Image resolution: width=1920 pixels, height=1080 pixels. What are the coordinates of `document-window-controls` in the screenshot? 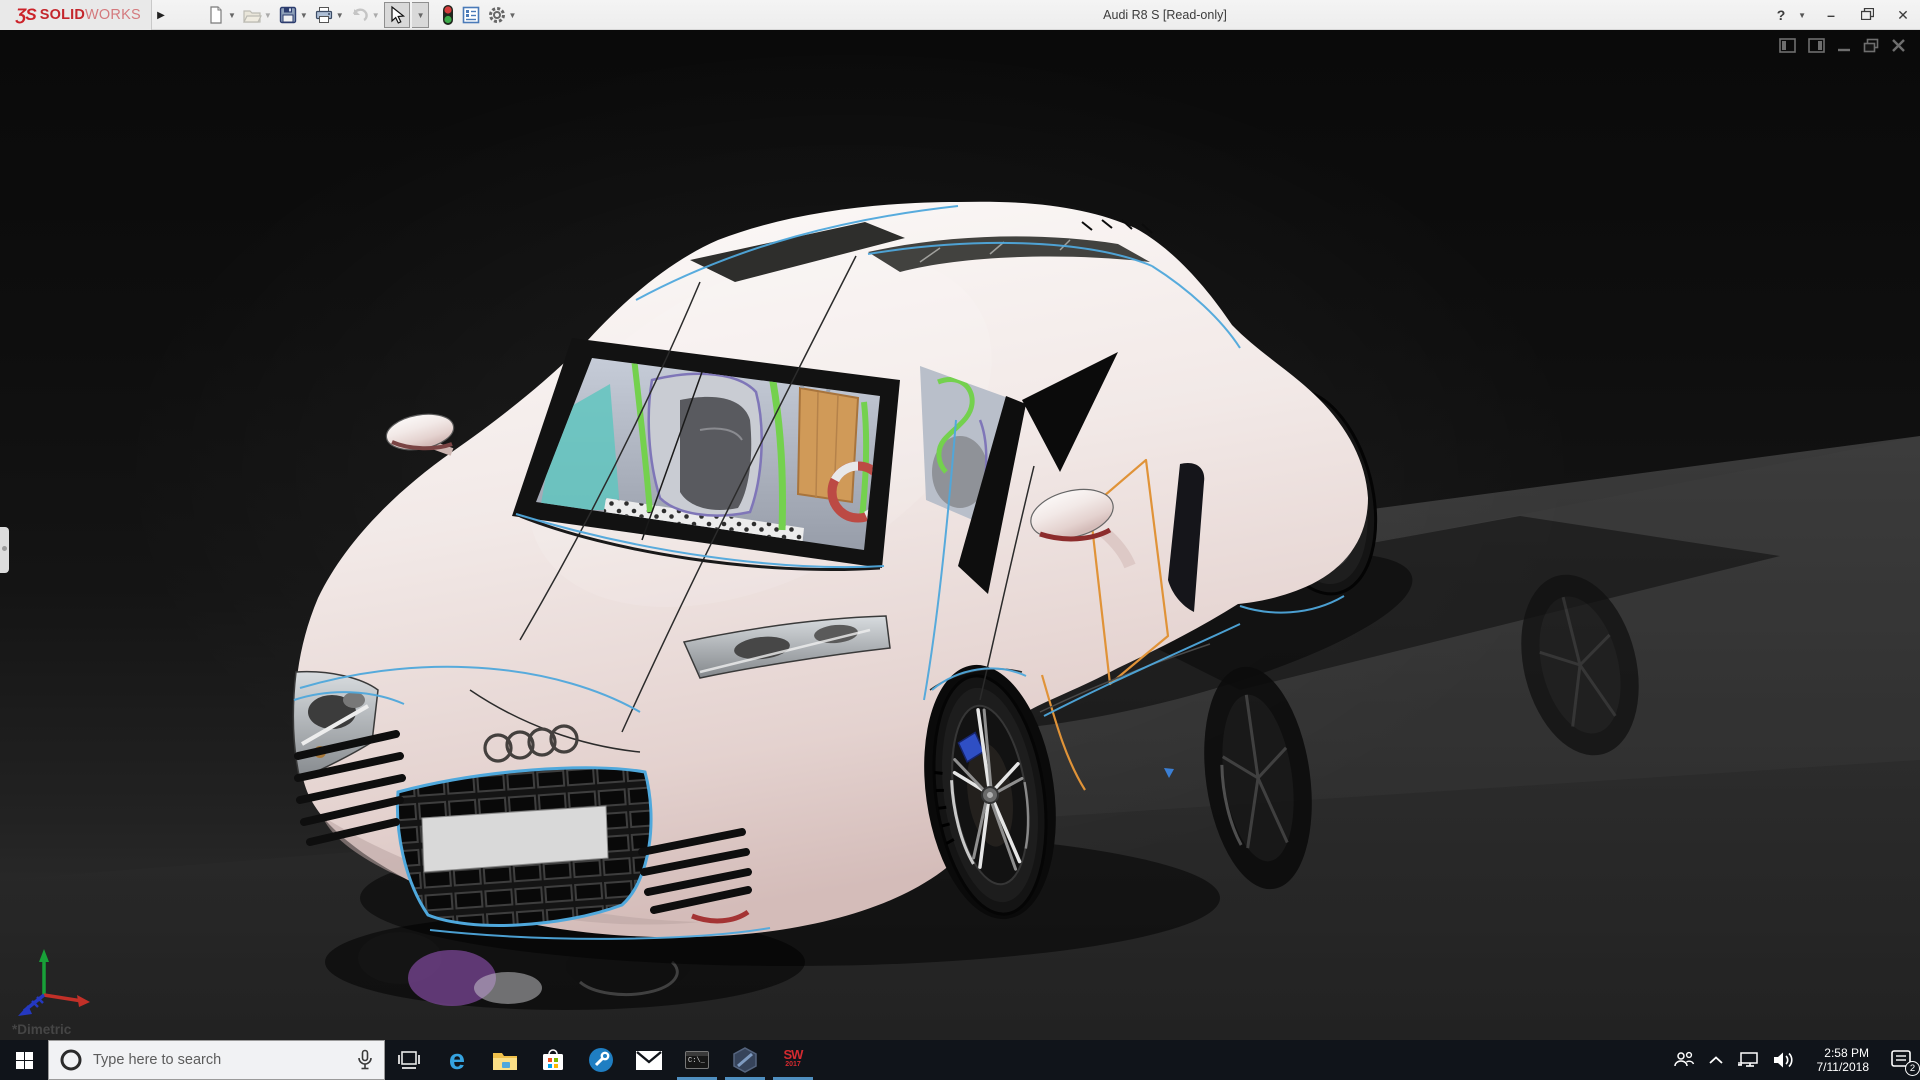 It's located at (1842, 45).